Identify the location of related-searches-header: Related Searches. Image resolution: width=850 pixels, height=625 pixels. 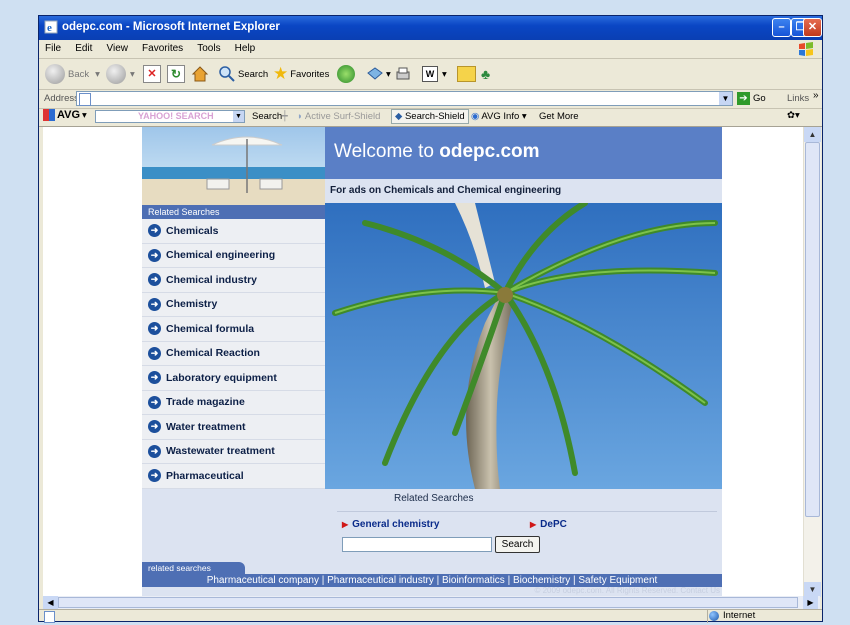
(233, 212).